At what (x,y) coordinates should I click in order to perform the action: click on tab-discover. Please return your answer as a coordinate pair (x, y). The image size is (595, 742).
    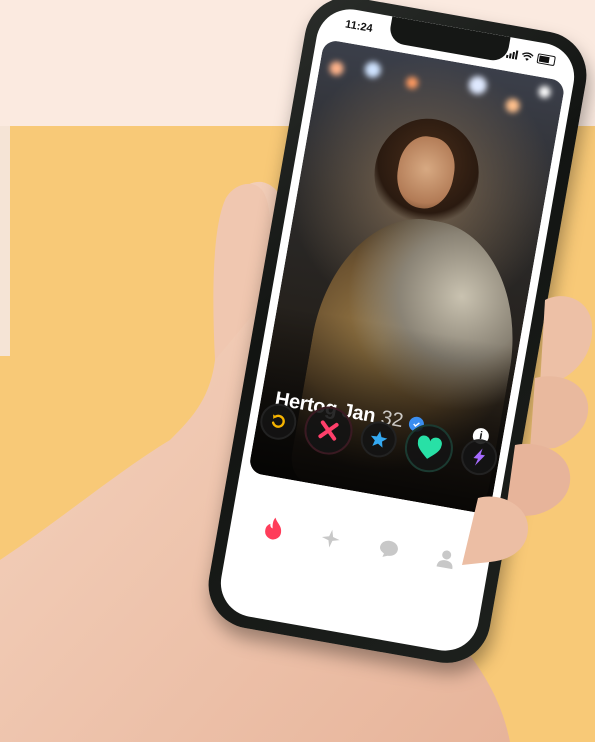
    Looking at the image, I should click on (274, 528).